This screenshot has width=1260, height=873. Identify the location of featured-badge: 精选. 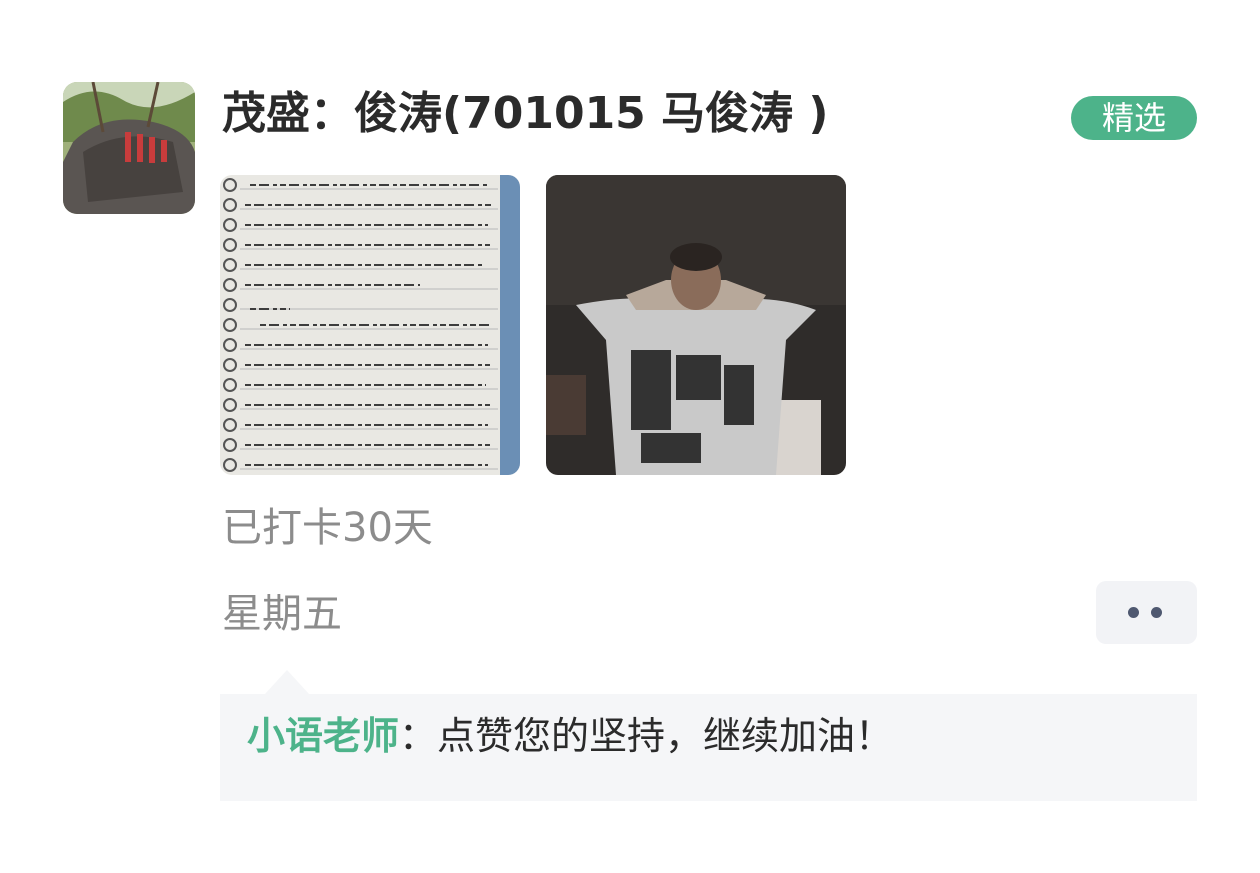
(1134, 118).